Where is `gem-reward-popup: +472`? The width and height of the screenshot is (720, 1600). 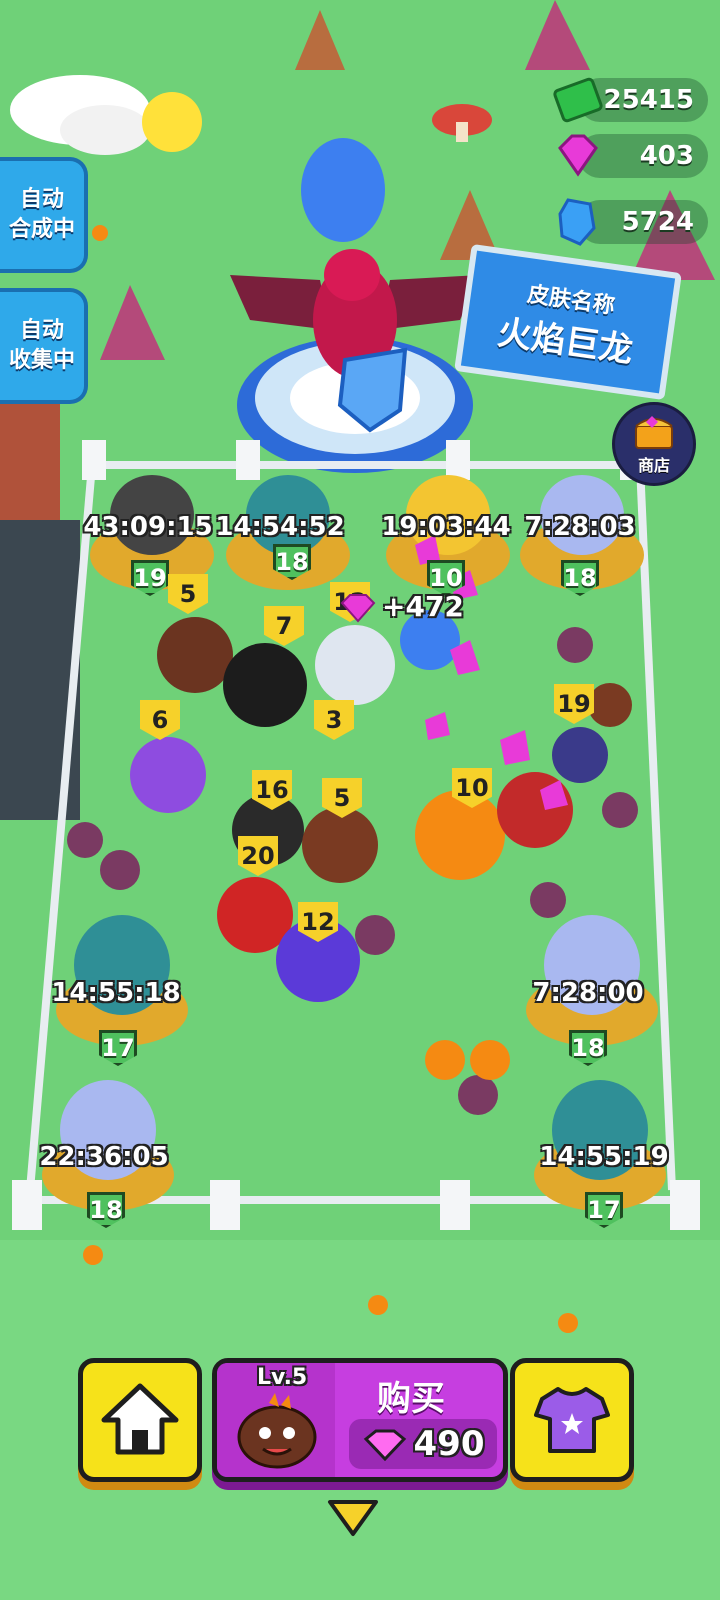 gem-reward-popup: +472 is located at coordinates (401, 606).